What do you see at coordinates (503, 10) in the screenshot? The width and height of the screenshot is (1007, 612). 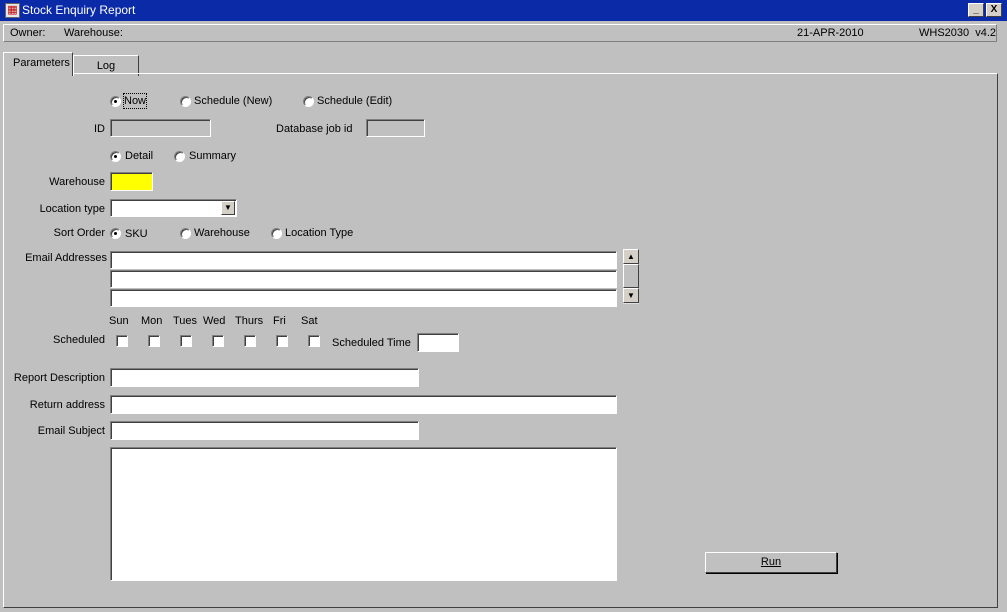 I see `title-bar: ▦ Stock Enquiry Report _ X` at bounding box center [503, 10].